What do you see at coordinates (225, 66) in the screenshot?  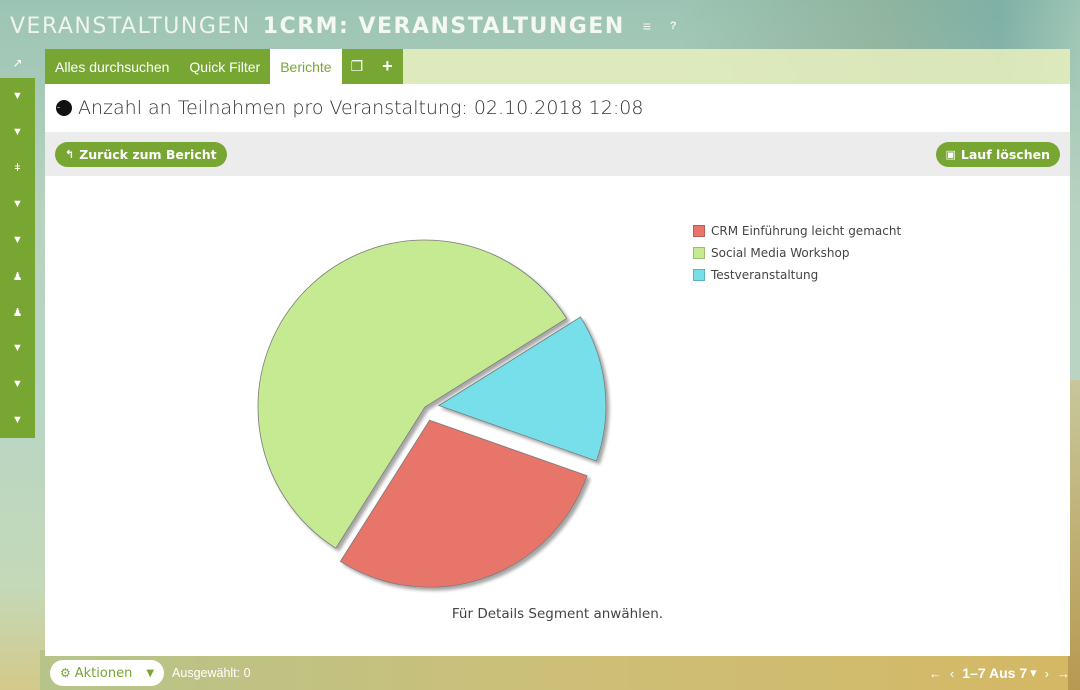 I see `tab-quick-filter: Quick Filter` at bounding box center [225, 66].